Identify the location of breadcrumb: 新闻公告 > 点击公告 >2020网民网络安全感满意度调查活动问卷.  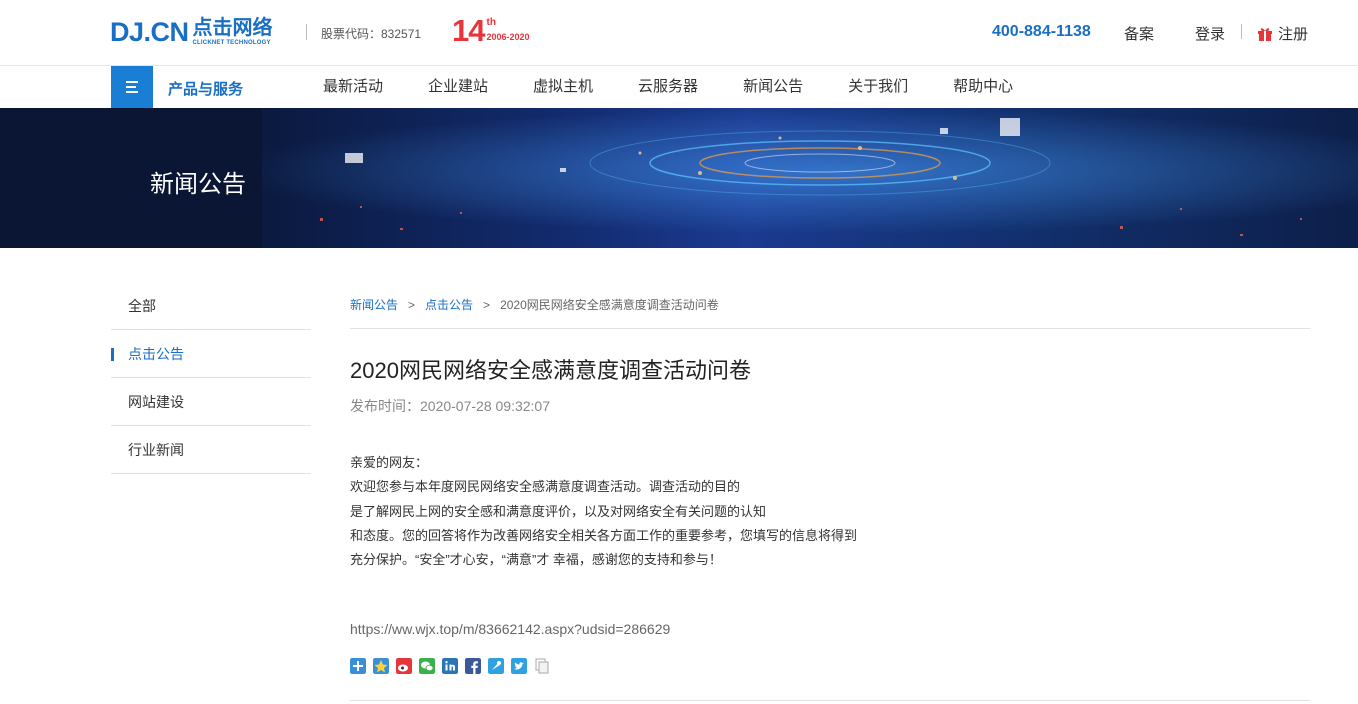
(830, 305).